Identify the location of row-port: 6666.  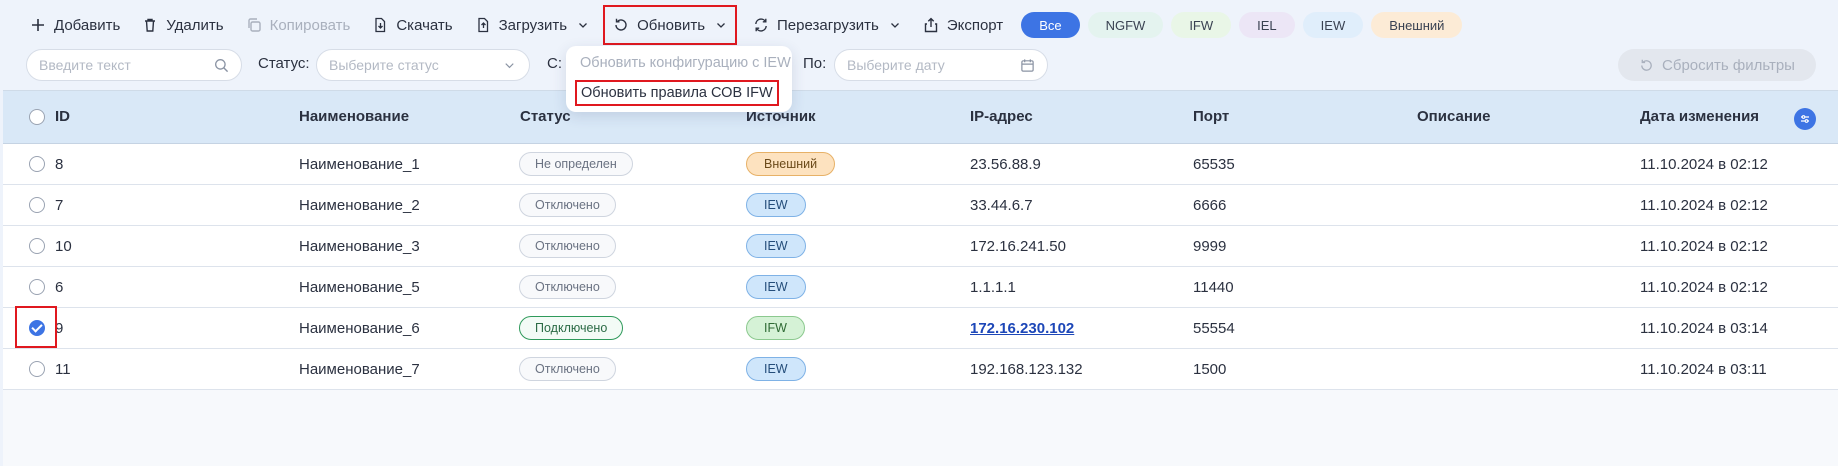
(1210, 205).